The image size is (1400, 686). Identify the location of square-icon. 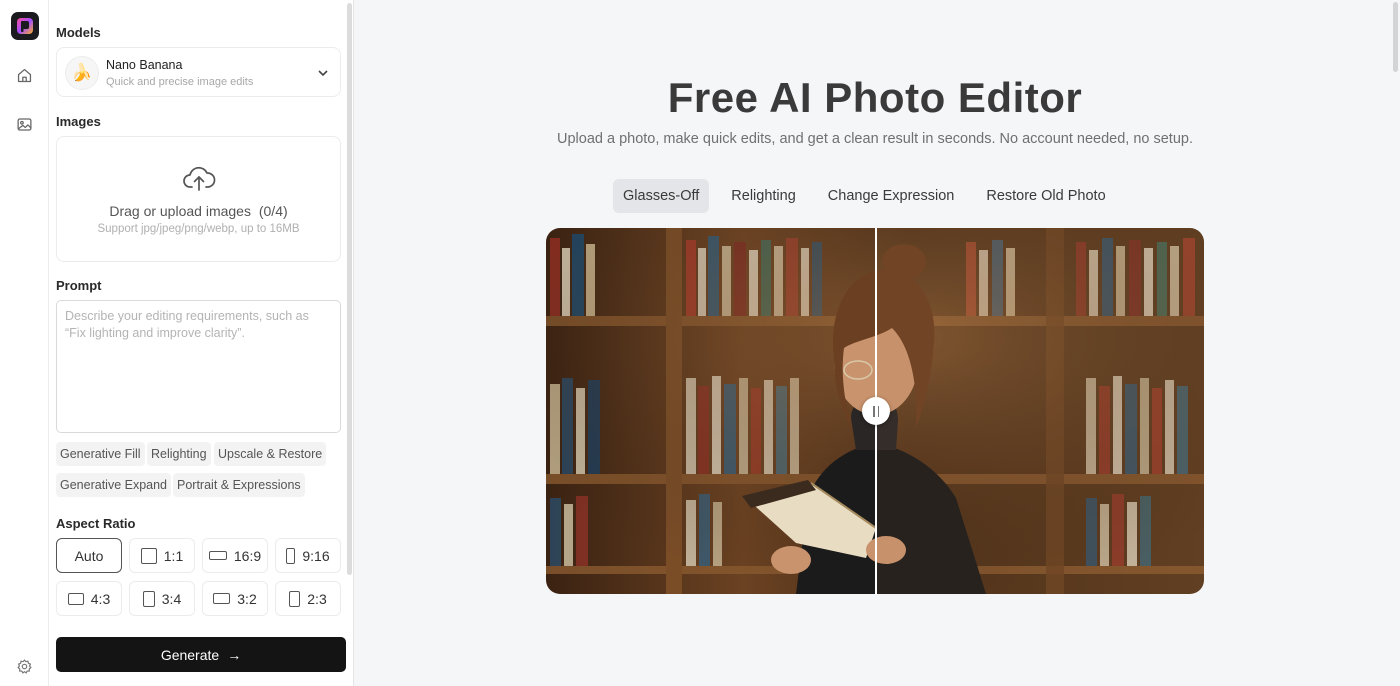
(148, 555).